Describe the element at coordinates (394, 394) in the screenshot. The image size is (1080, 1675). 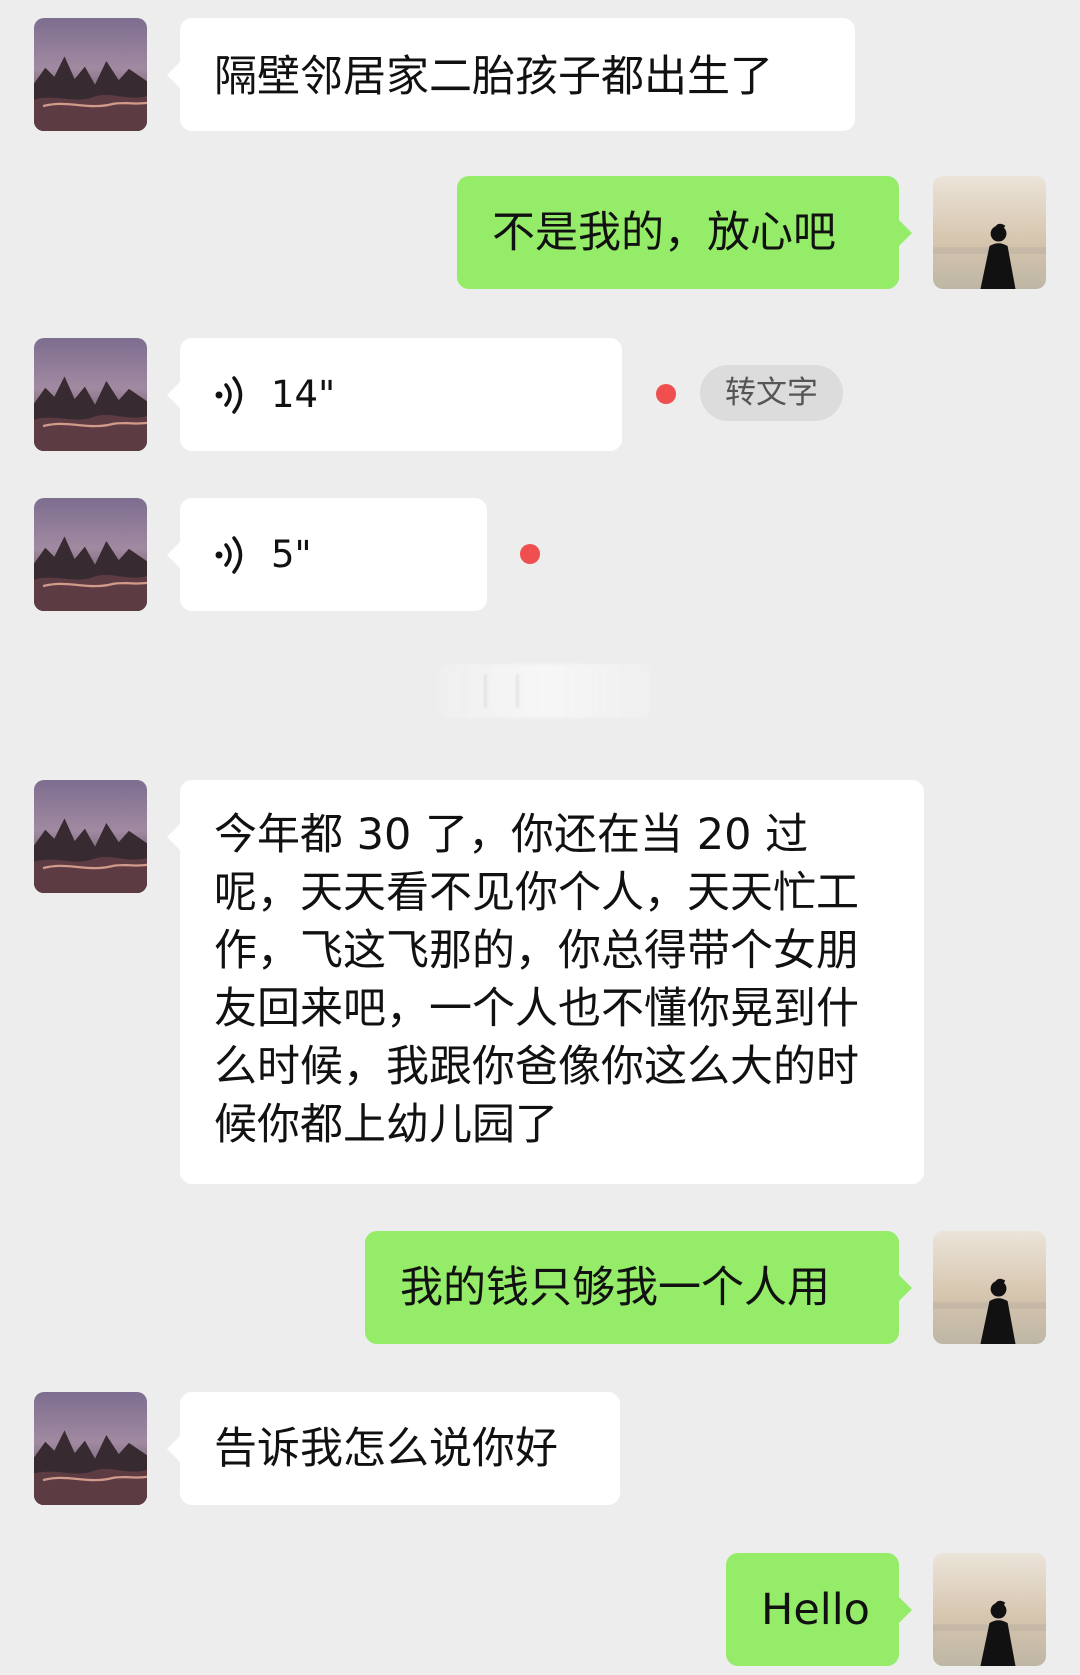
I see `voice-message-bubble: 14"` at that location.